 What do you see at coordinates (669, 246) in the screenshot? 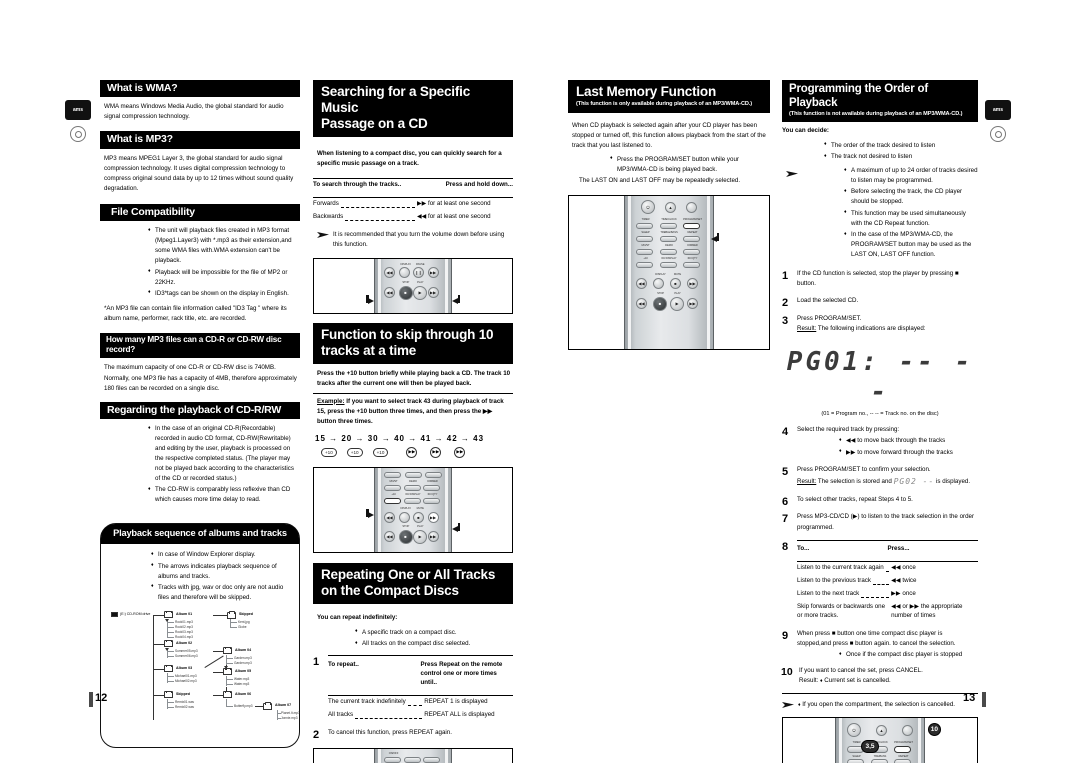
I see `btn-label: DEMO` at bounding box center [669, 246].